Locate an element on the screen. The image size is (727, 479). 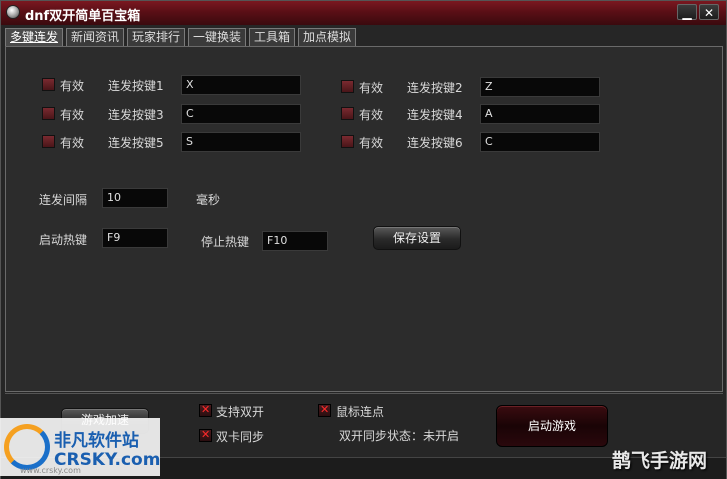
tab-news: 新闻资讯 is located at coordinates (95, 37).